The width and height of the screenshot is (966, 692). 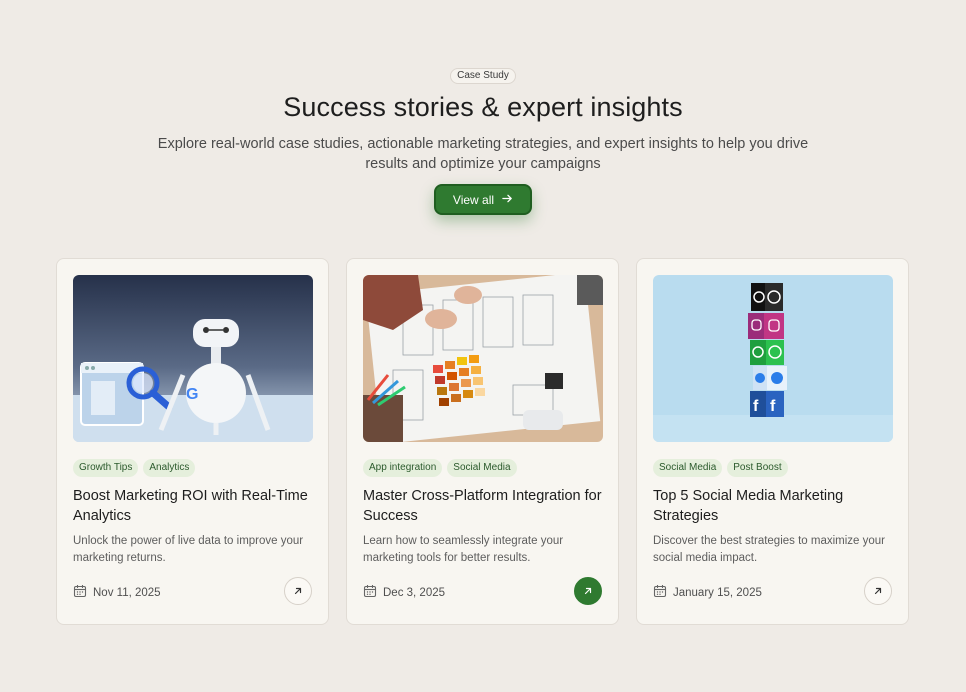 What do you see at coordinates (192, 394) in the screenshot?
I see `svg-text: G` at bounding box center [192, 394].